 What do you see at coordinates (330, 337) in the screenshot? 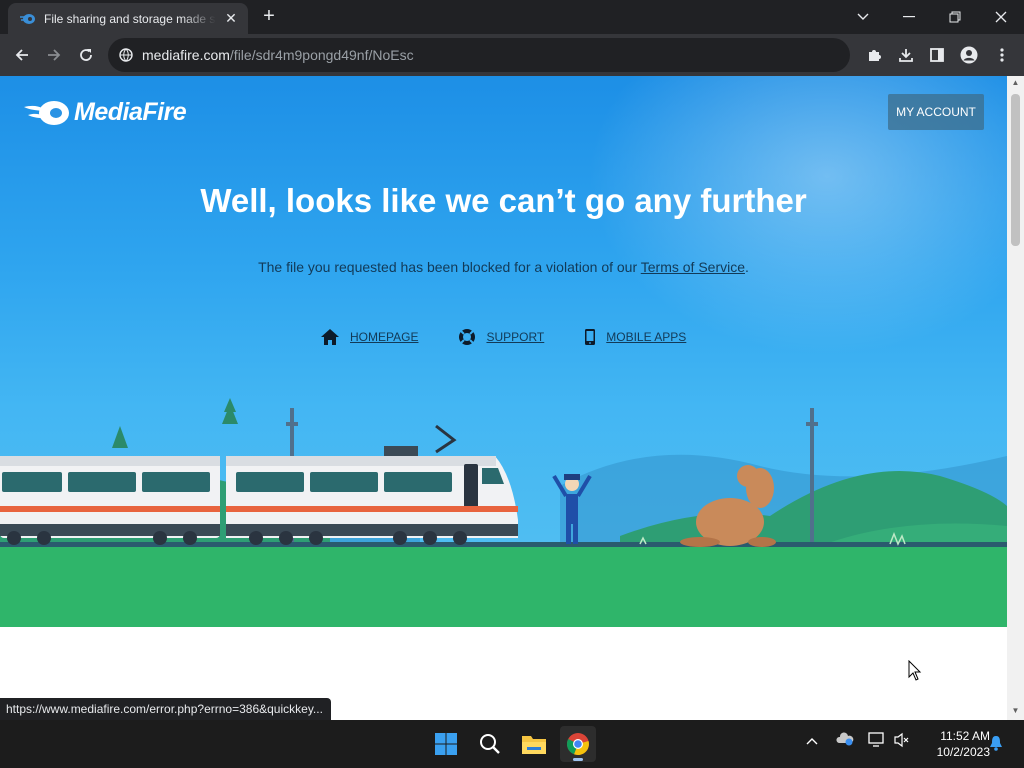
I see `home-icon` at bounding box center [330, 337].